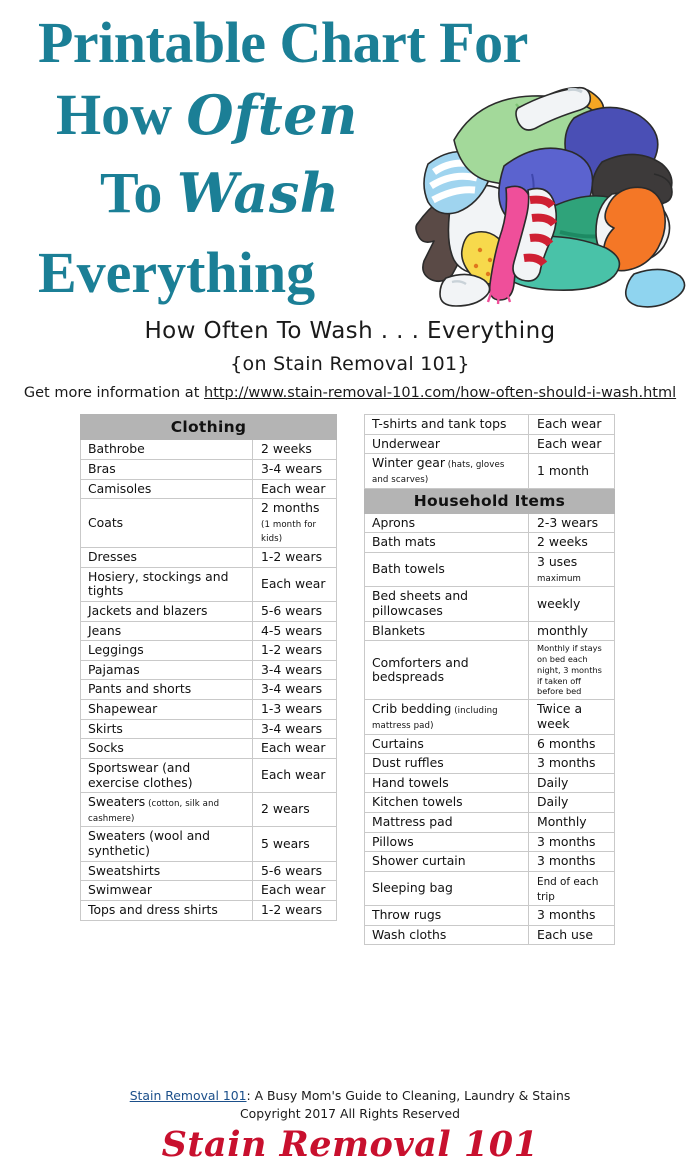 This screenshot has height=1174, width=700. What do you see at coordinates (208, 910) in the screenshot?
I see `table-row: Tops and dress shirts 1-2 wears` at bounding box center [208, 910].